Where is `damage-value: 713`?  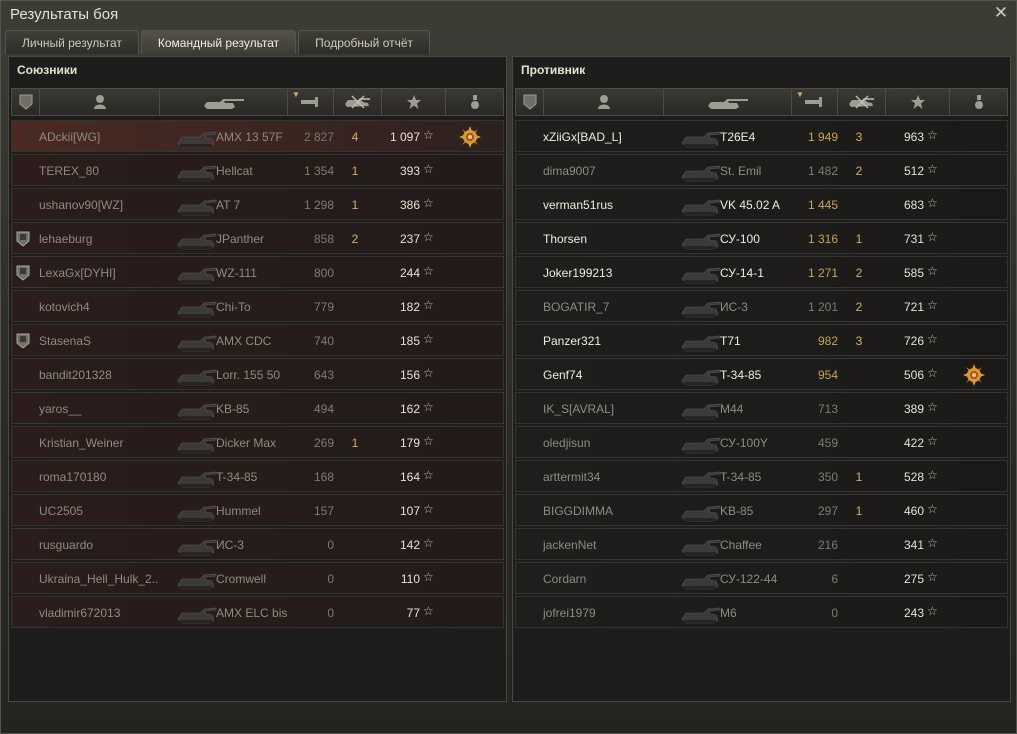 damage-value: 713 is located at coordinates (827, 409).